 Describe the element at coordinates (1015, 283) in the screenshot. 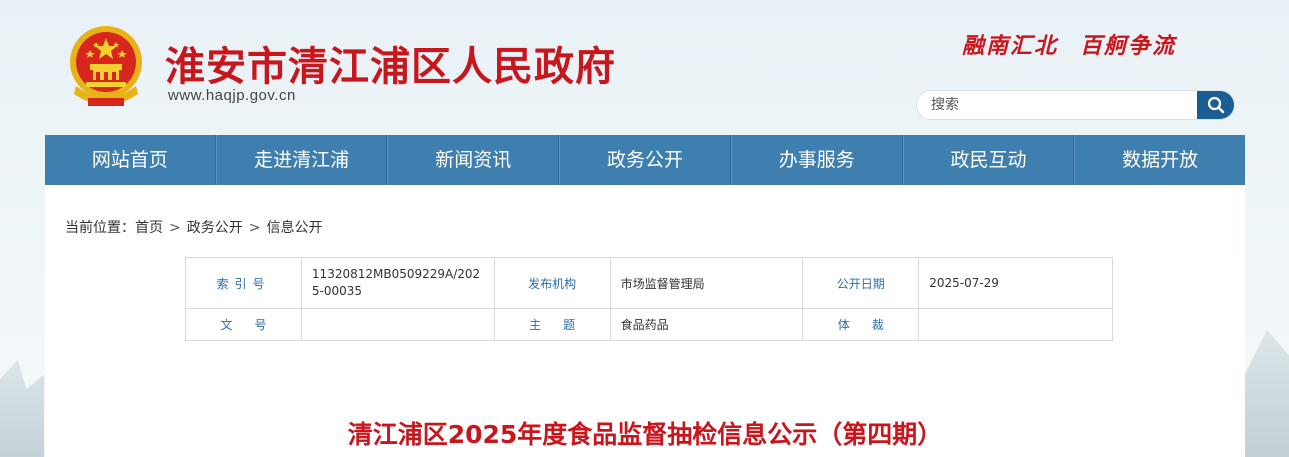

I see `date-value: 2025-07-29` at that location.